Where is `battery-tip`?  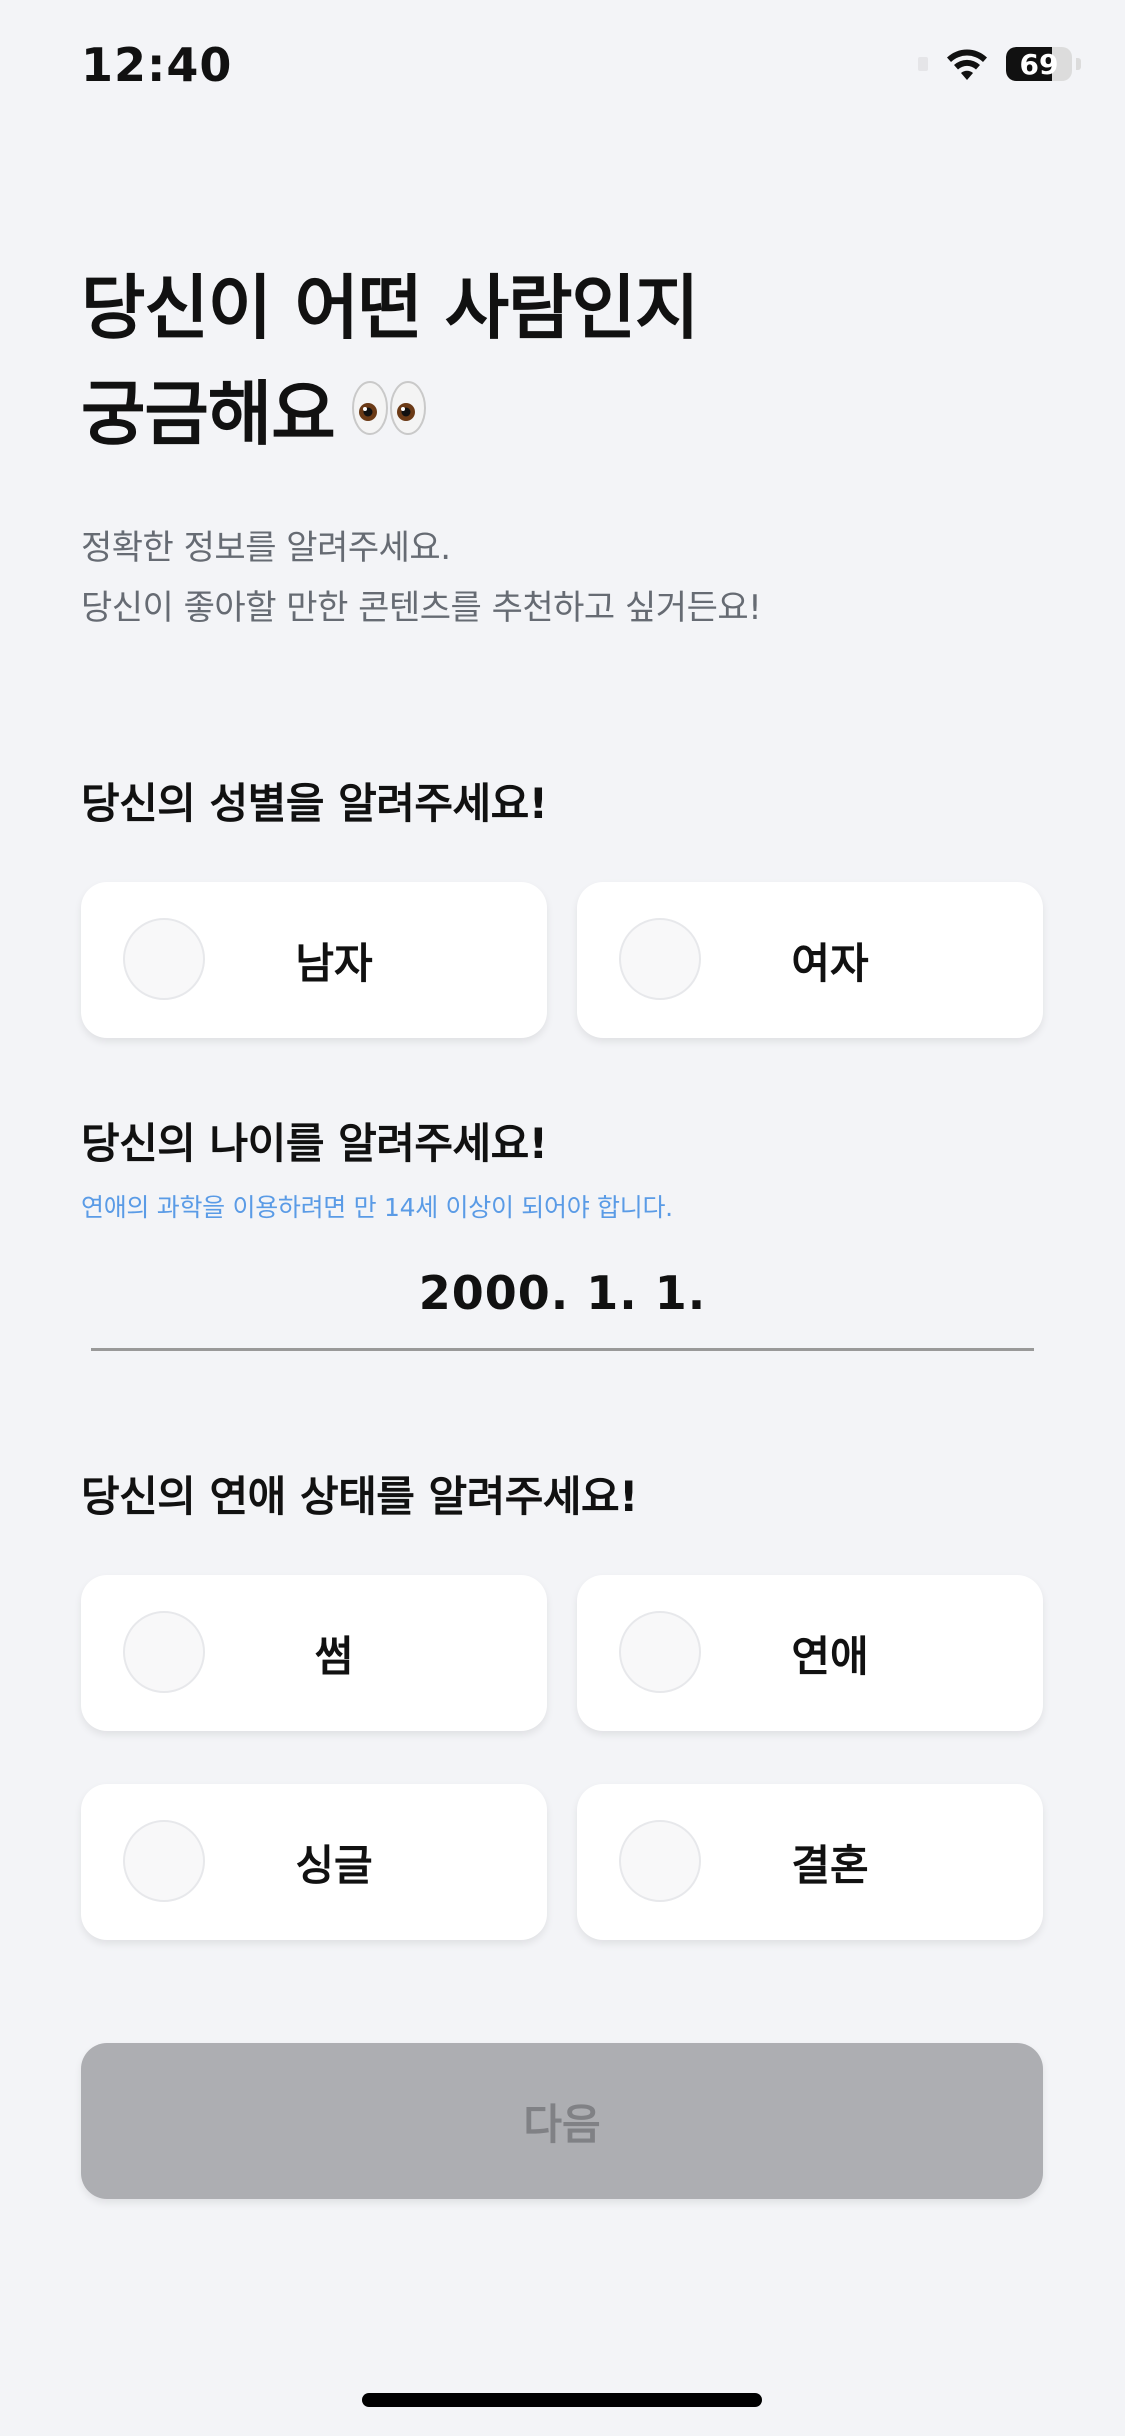
battery-tip is located at coordinates (1078, 64).